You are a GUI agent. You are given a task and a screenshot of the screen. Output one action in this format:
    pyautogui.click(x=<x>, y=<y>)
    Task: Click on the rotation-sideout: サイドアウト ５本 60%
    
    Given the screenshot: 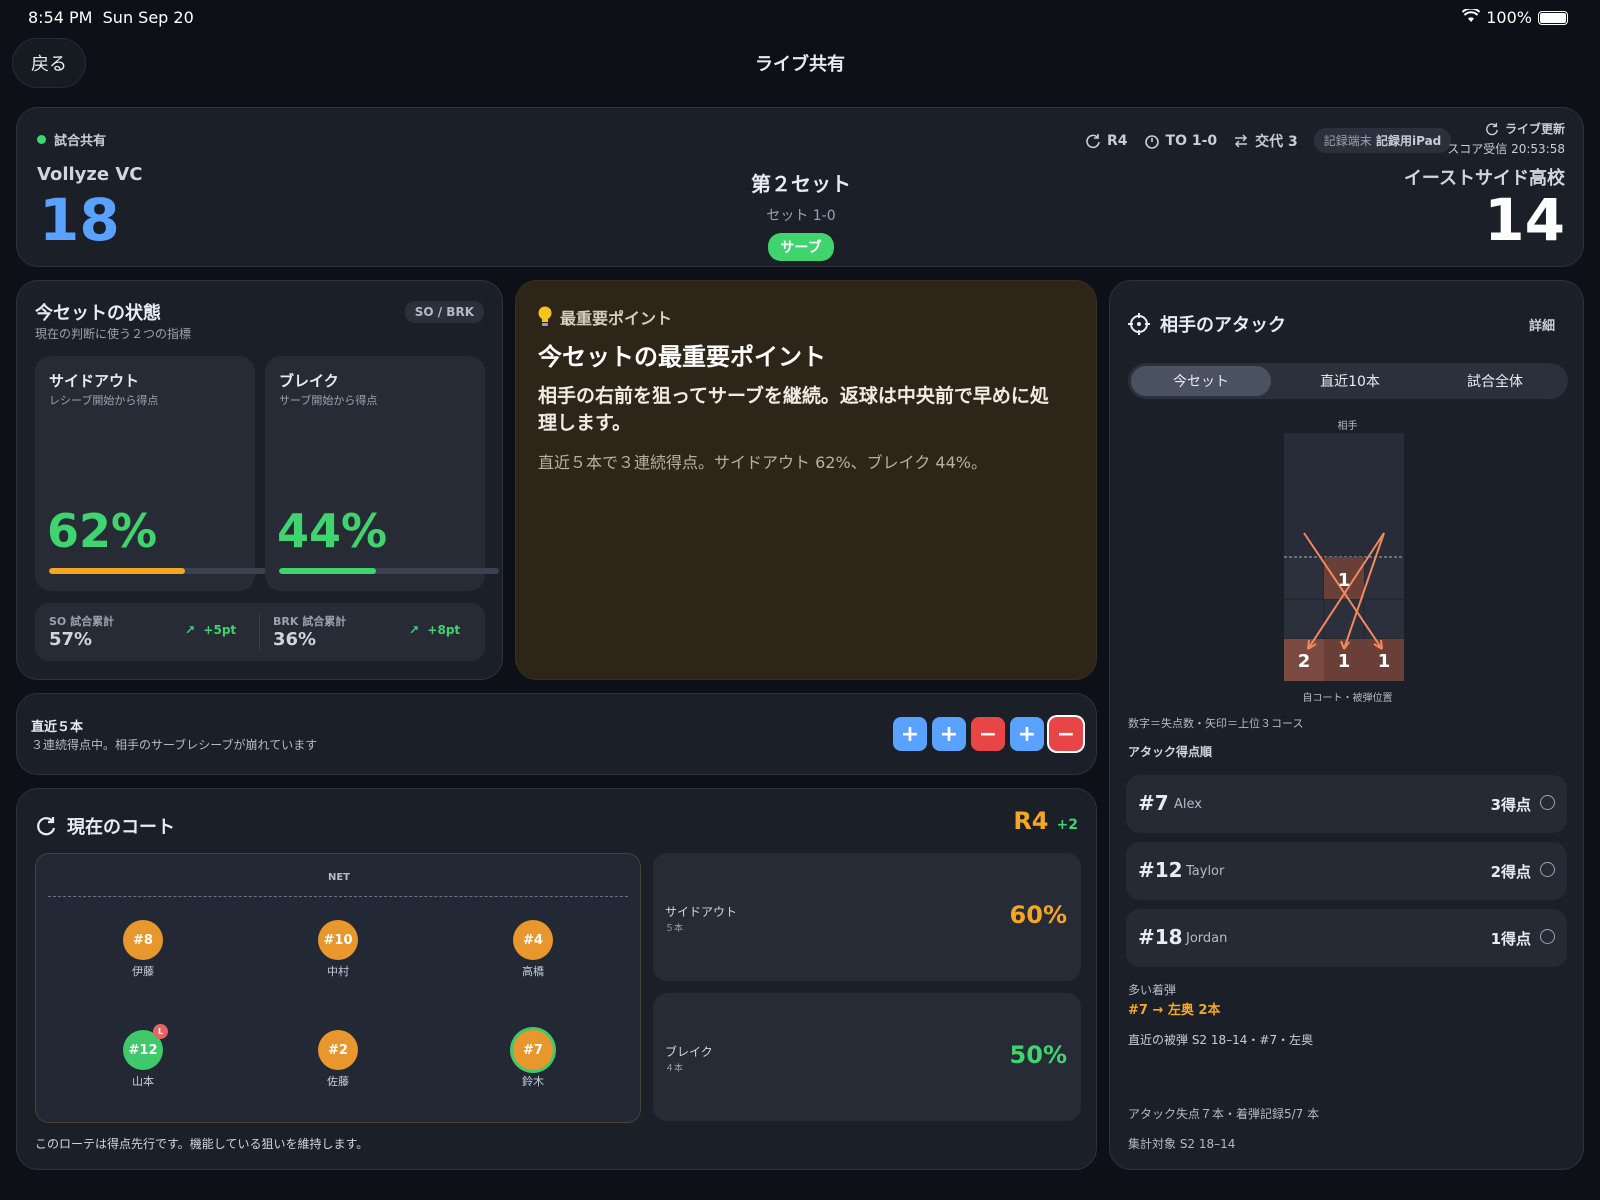 What is the action you would take?
    pyautogui.click(x=867, y=917)
    